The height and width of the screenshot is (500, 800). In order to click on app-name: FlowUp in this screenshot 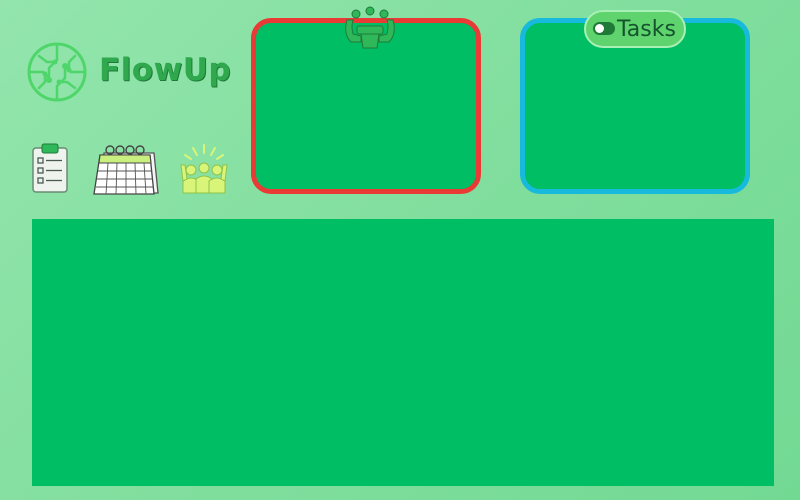, I will do `click(165, 70)`.